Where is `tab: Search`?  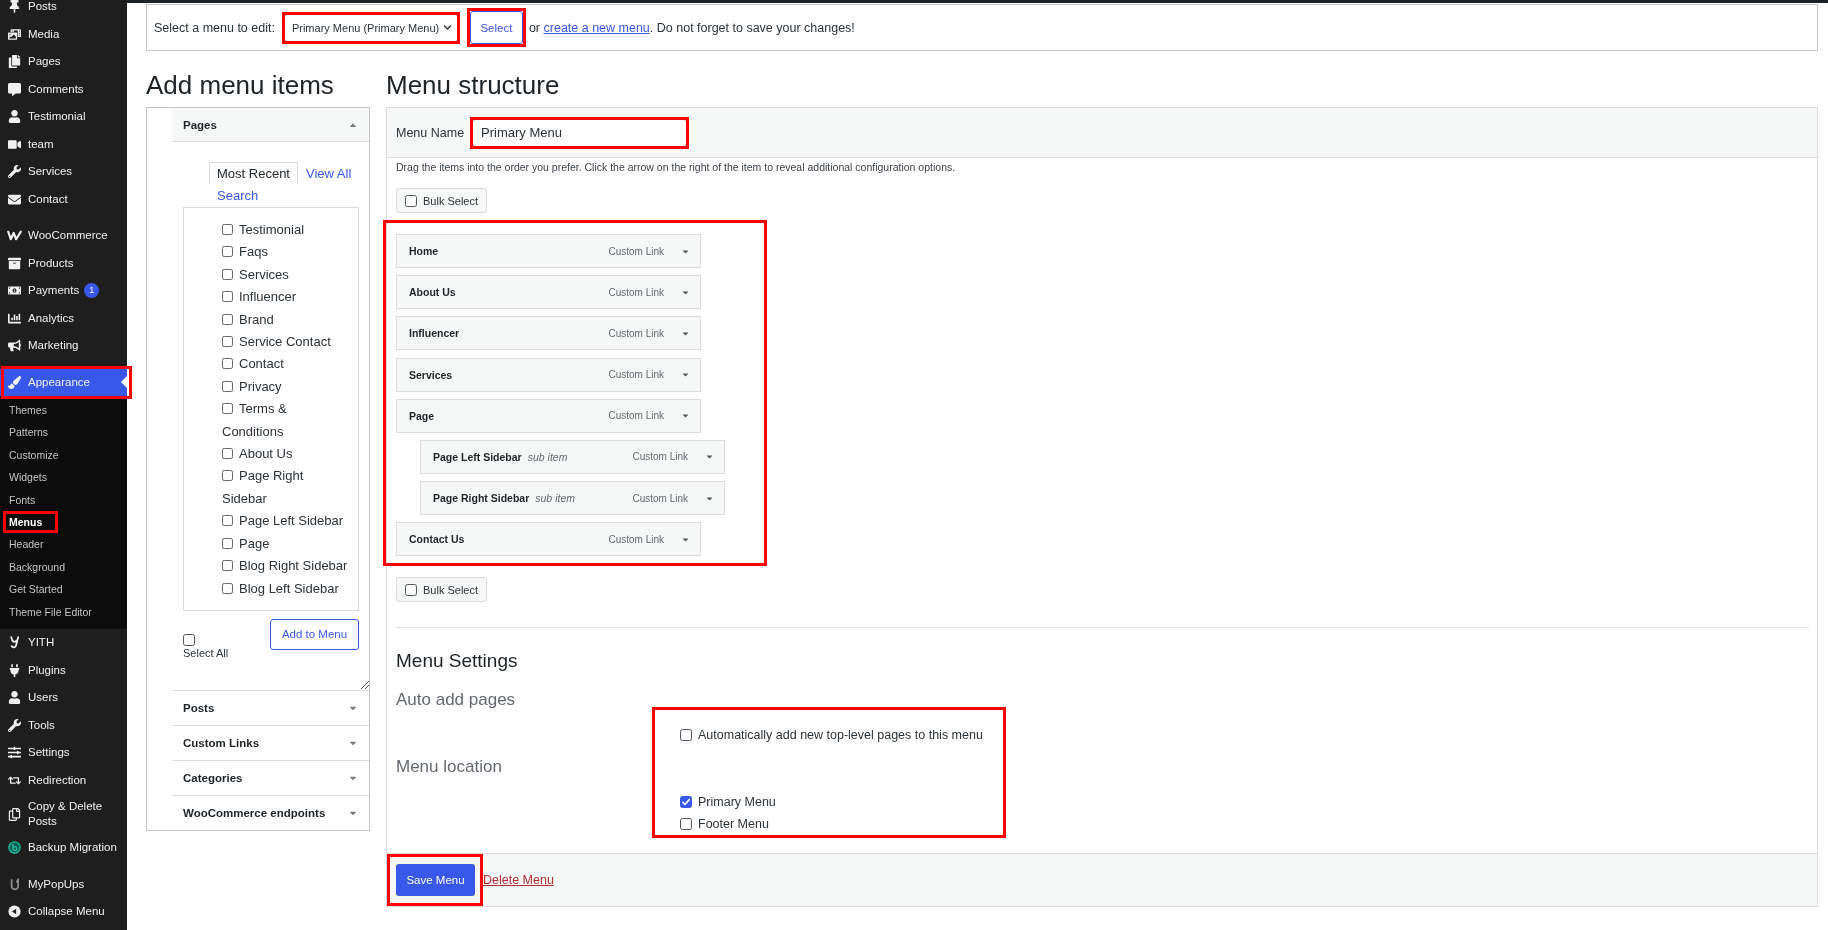
tab: Search is located at coordinates (238, 195).